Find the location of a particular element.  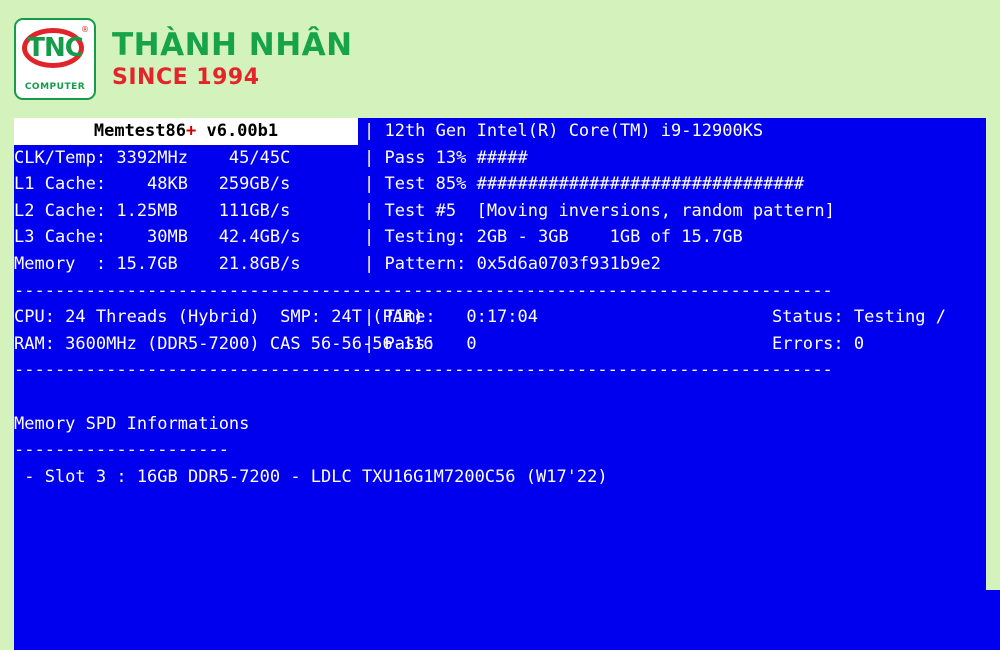

registered-trademark-icon: ® is located at coordinates (85, 29).